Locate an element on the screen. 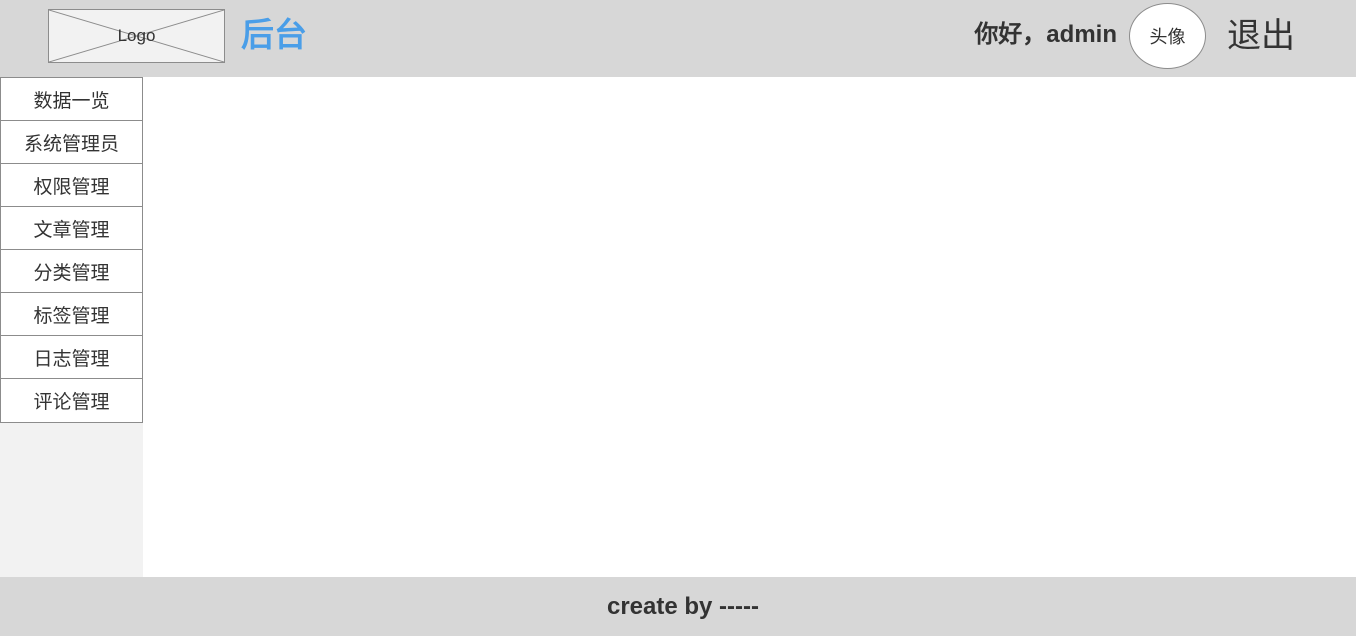  avatar-label: 头像 is located at coordinates (1167, 37).